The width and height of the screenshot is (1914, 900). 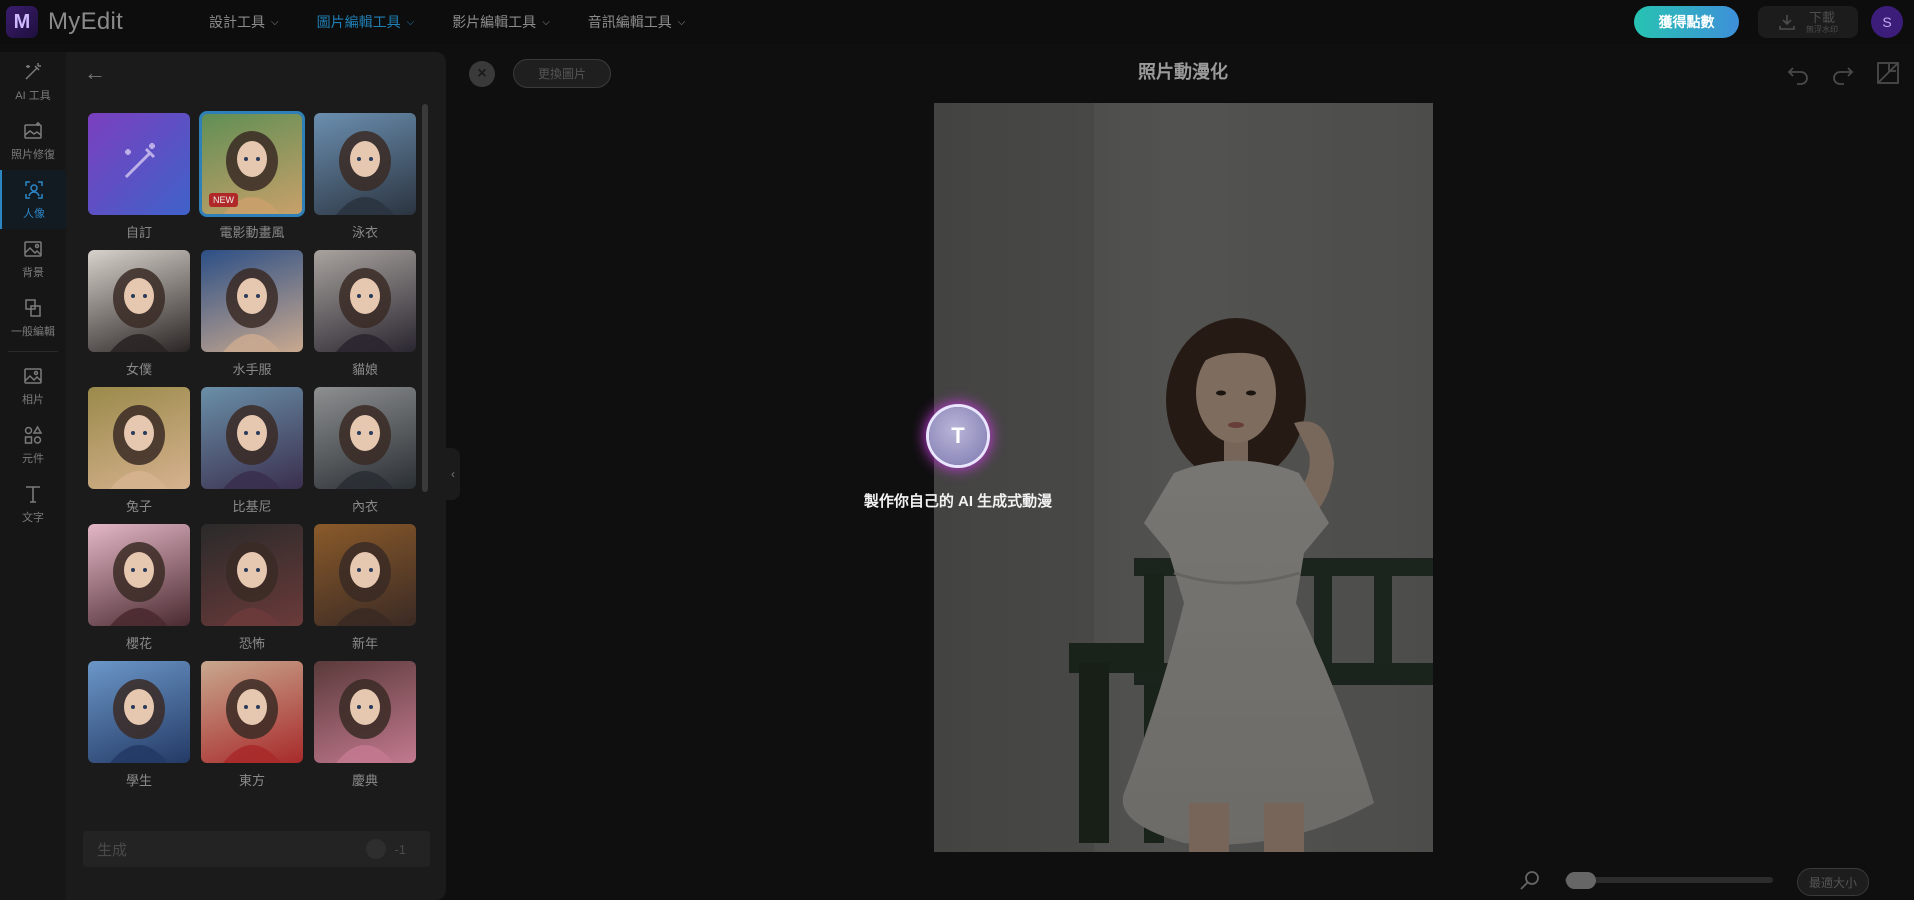 What do you see at coordinates (33, 444) in the screenshot?
I see `rail-item-elements: 元件` at bounding box center [33, 444].